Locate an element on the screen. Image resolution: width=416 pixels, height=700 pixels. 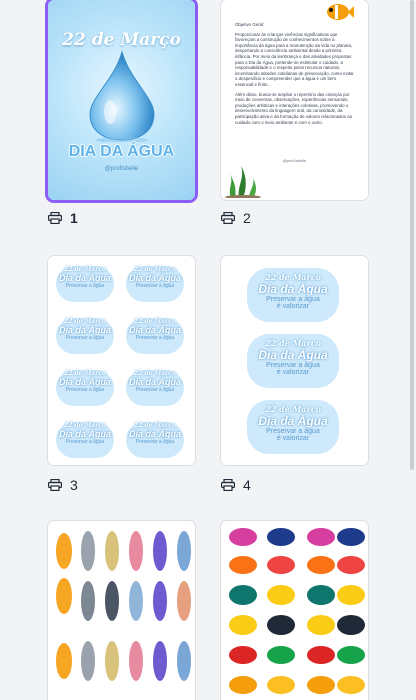
seaweed-icon is located at coordinates (243, 182).